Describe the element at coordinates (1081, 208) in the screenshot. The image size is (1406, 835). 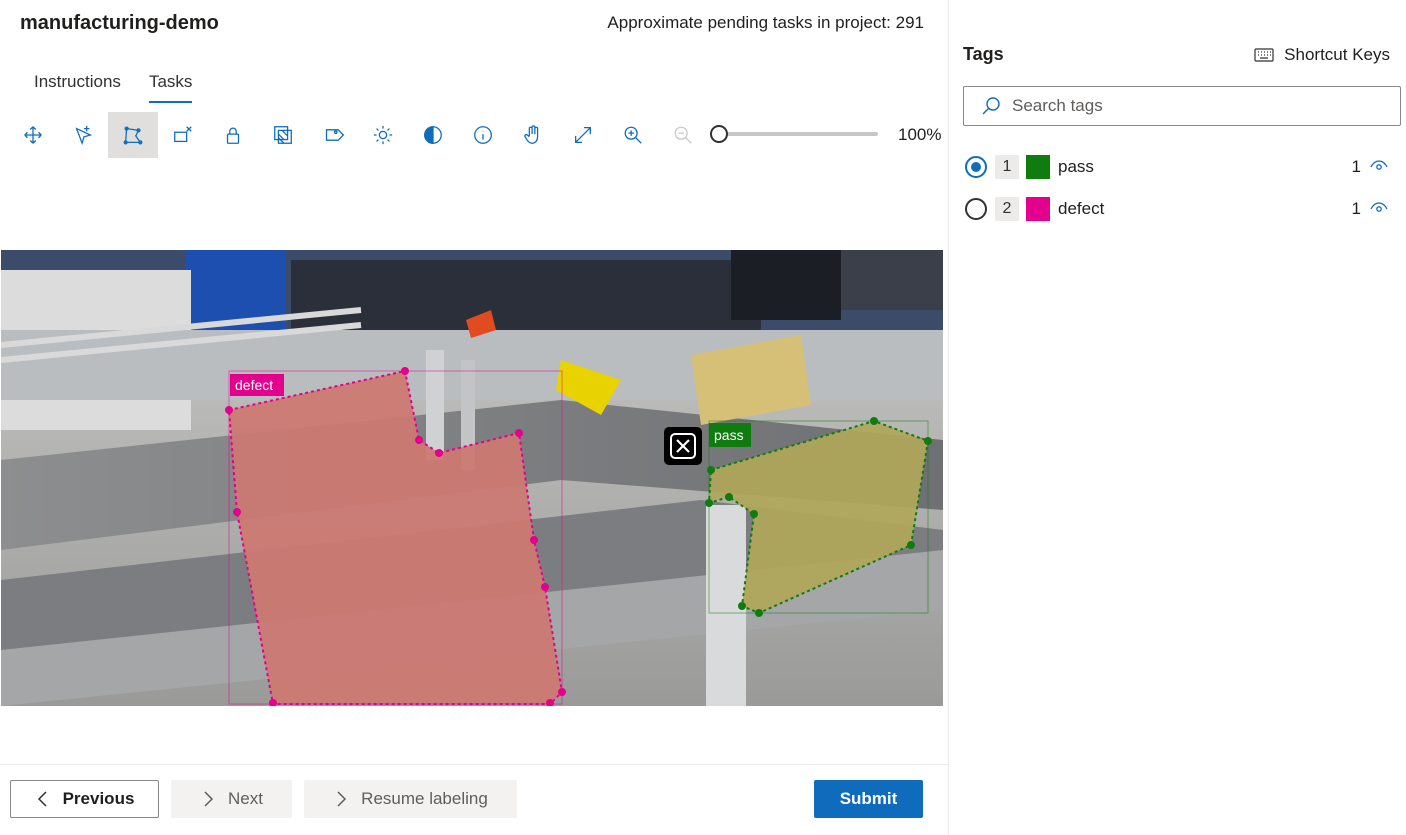
I see `tag-name: defect` at that location.